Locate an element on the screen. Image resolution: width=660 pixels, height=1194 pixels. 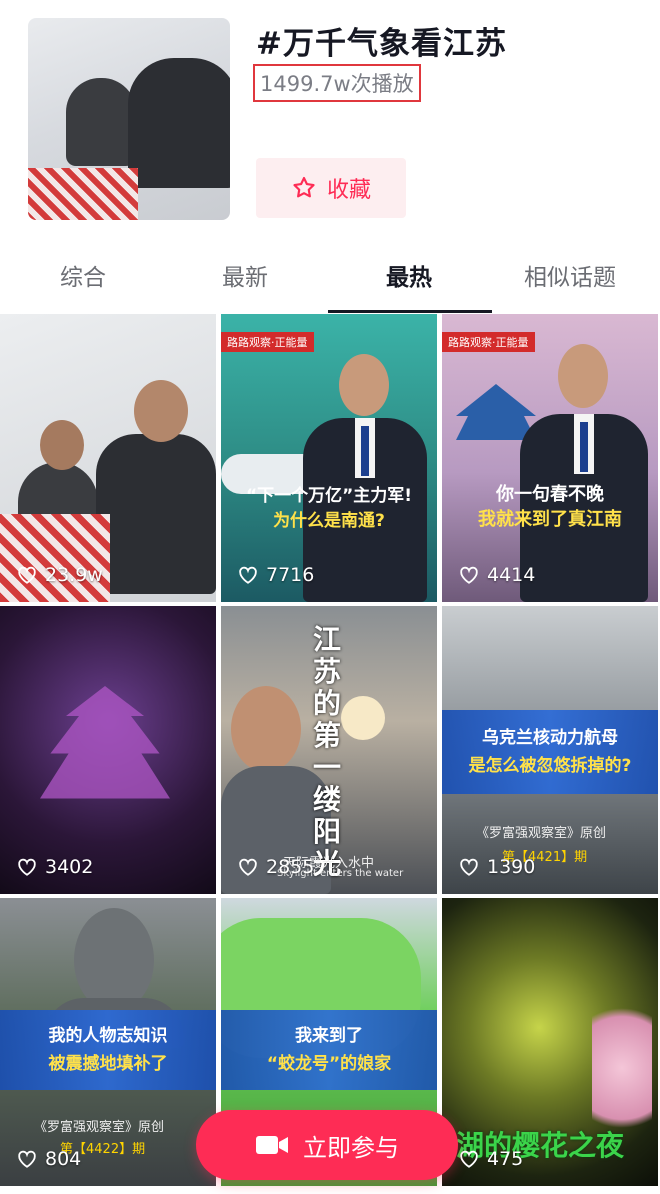
like-count: 2855 is located at coordinates (275, 867).